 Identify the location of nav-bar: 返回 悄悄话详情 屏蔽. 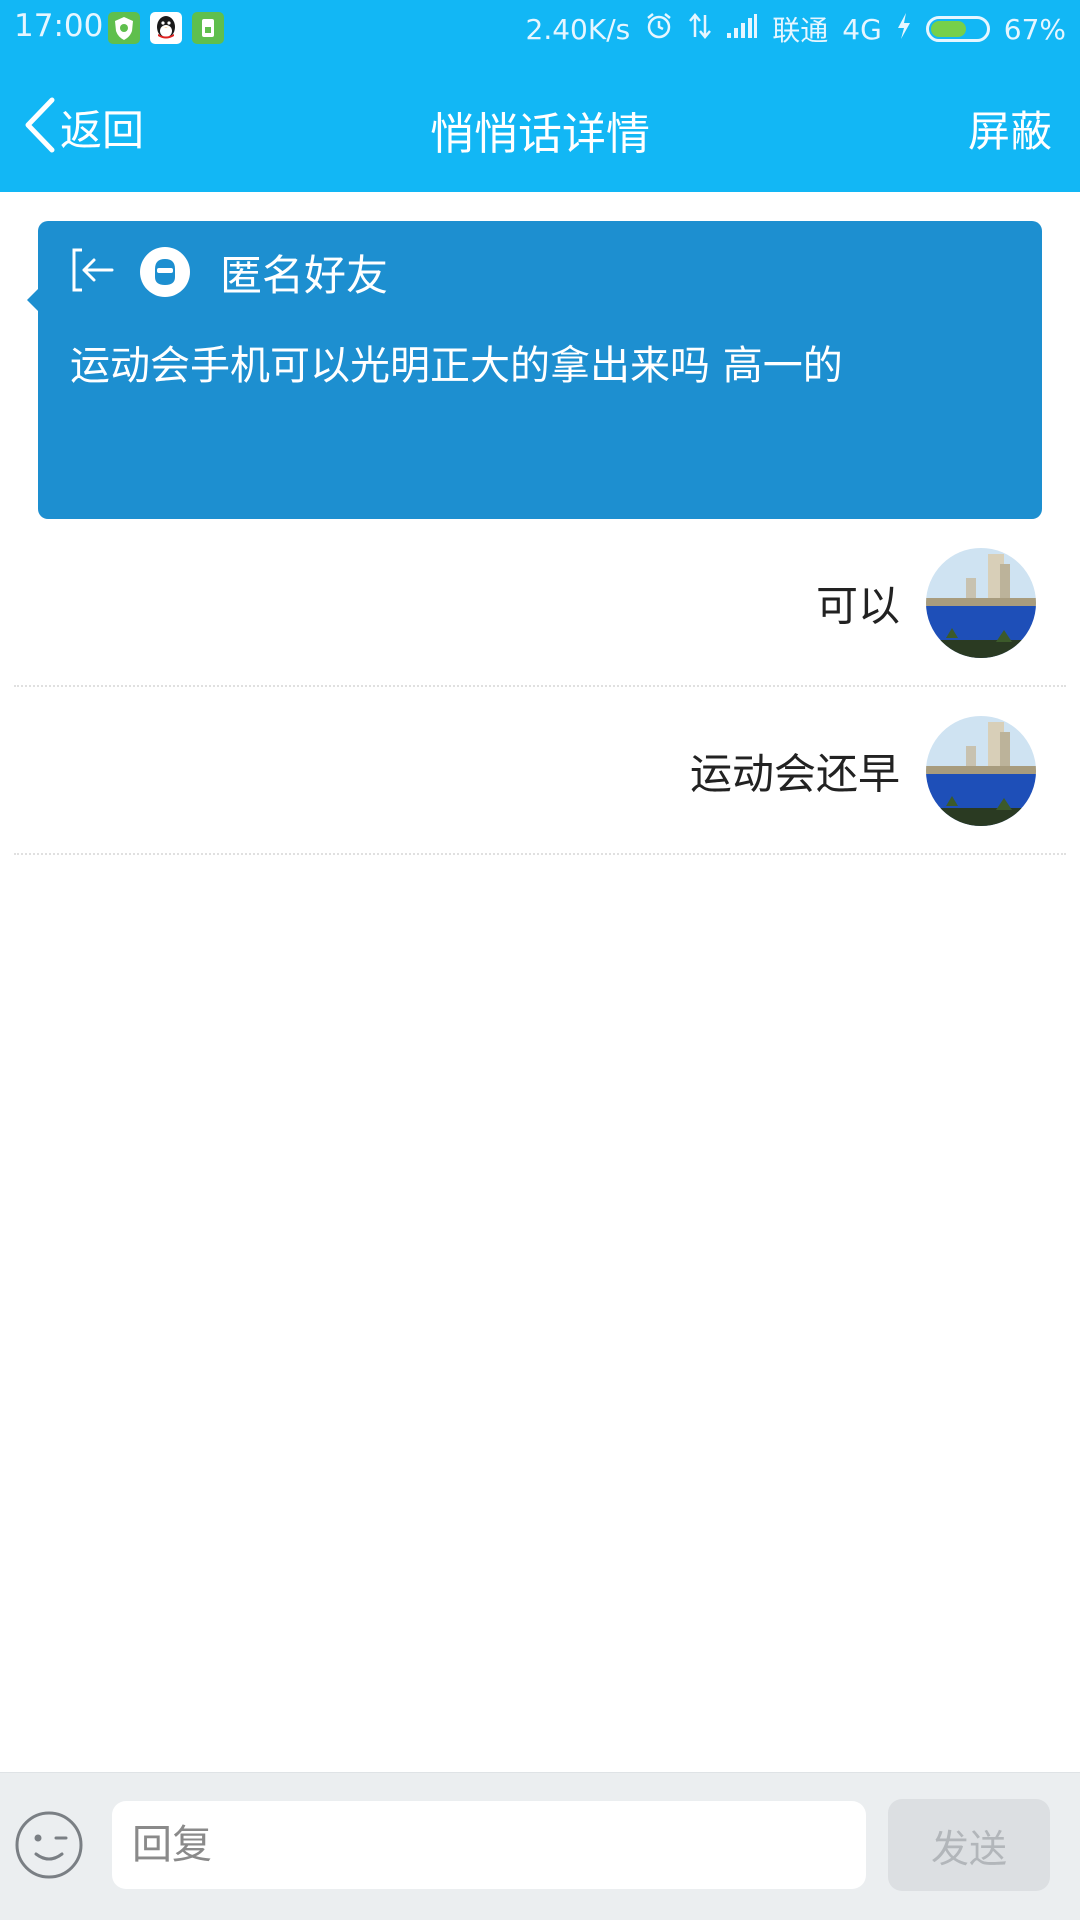
(540, 125).